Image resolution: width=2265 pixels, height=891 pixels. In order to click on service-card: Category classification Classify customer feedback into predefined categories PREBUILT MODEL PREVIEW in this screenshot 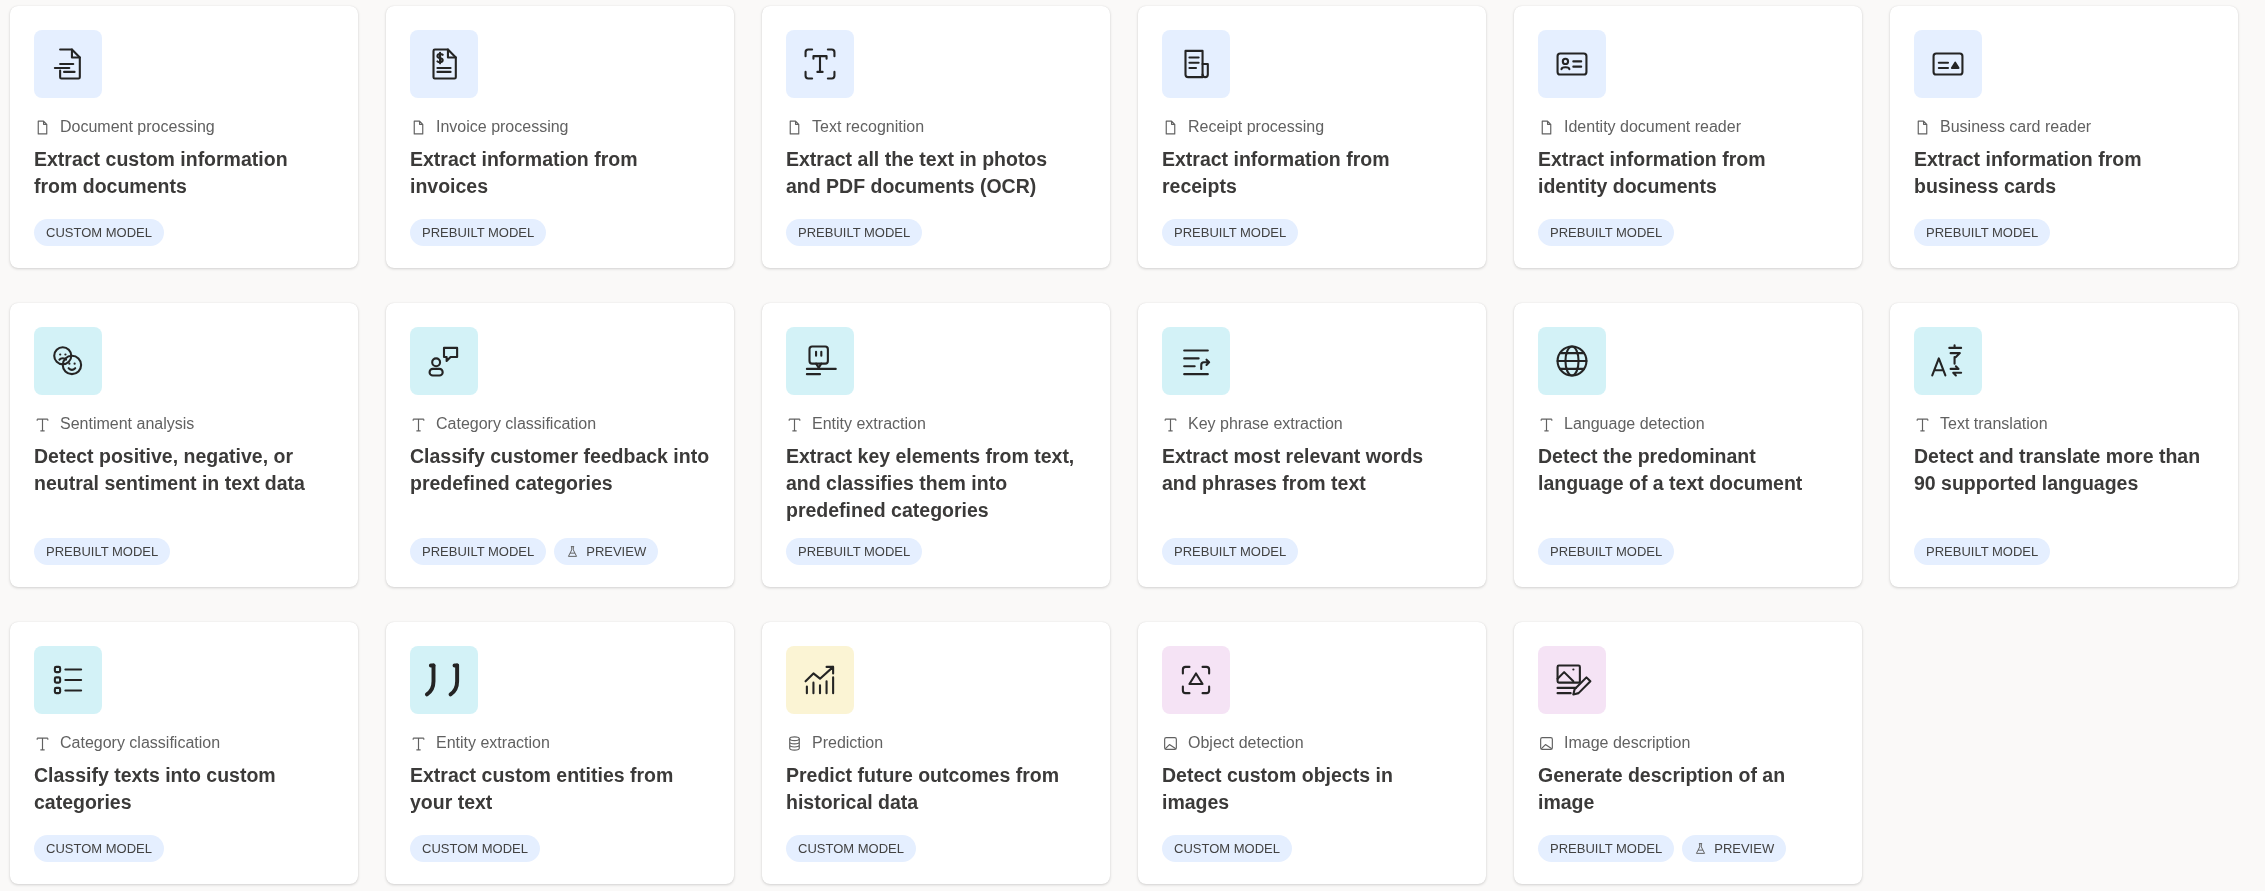, I will do `click(560, 445)`.